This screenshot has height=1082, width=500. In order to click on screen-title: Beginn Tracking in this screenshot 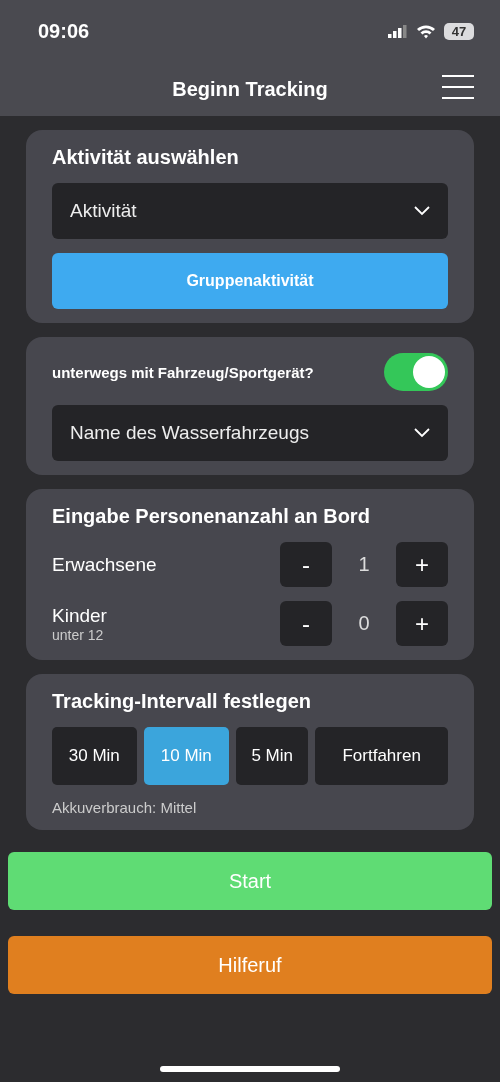, I will do `click(250, 89)`.